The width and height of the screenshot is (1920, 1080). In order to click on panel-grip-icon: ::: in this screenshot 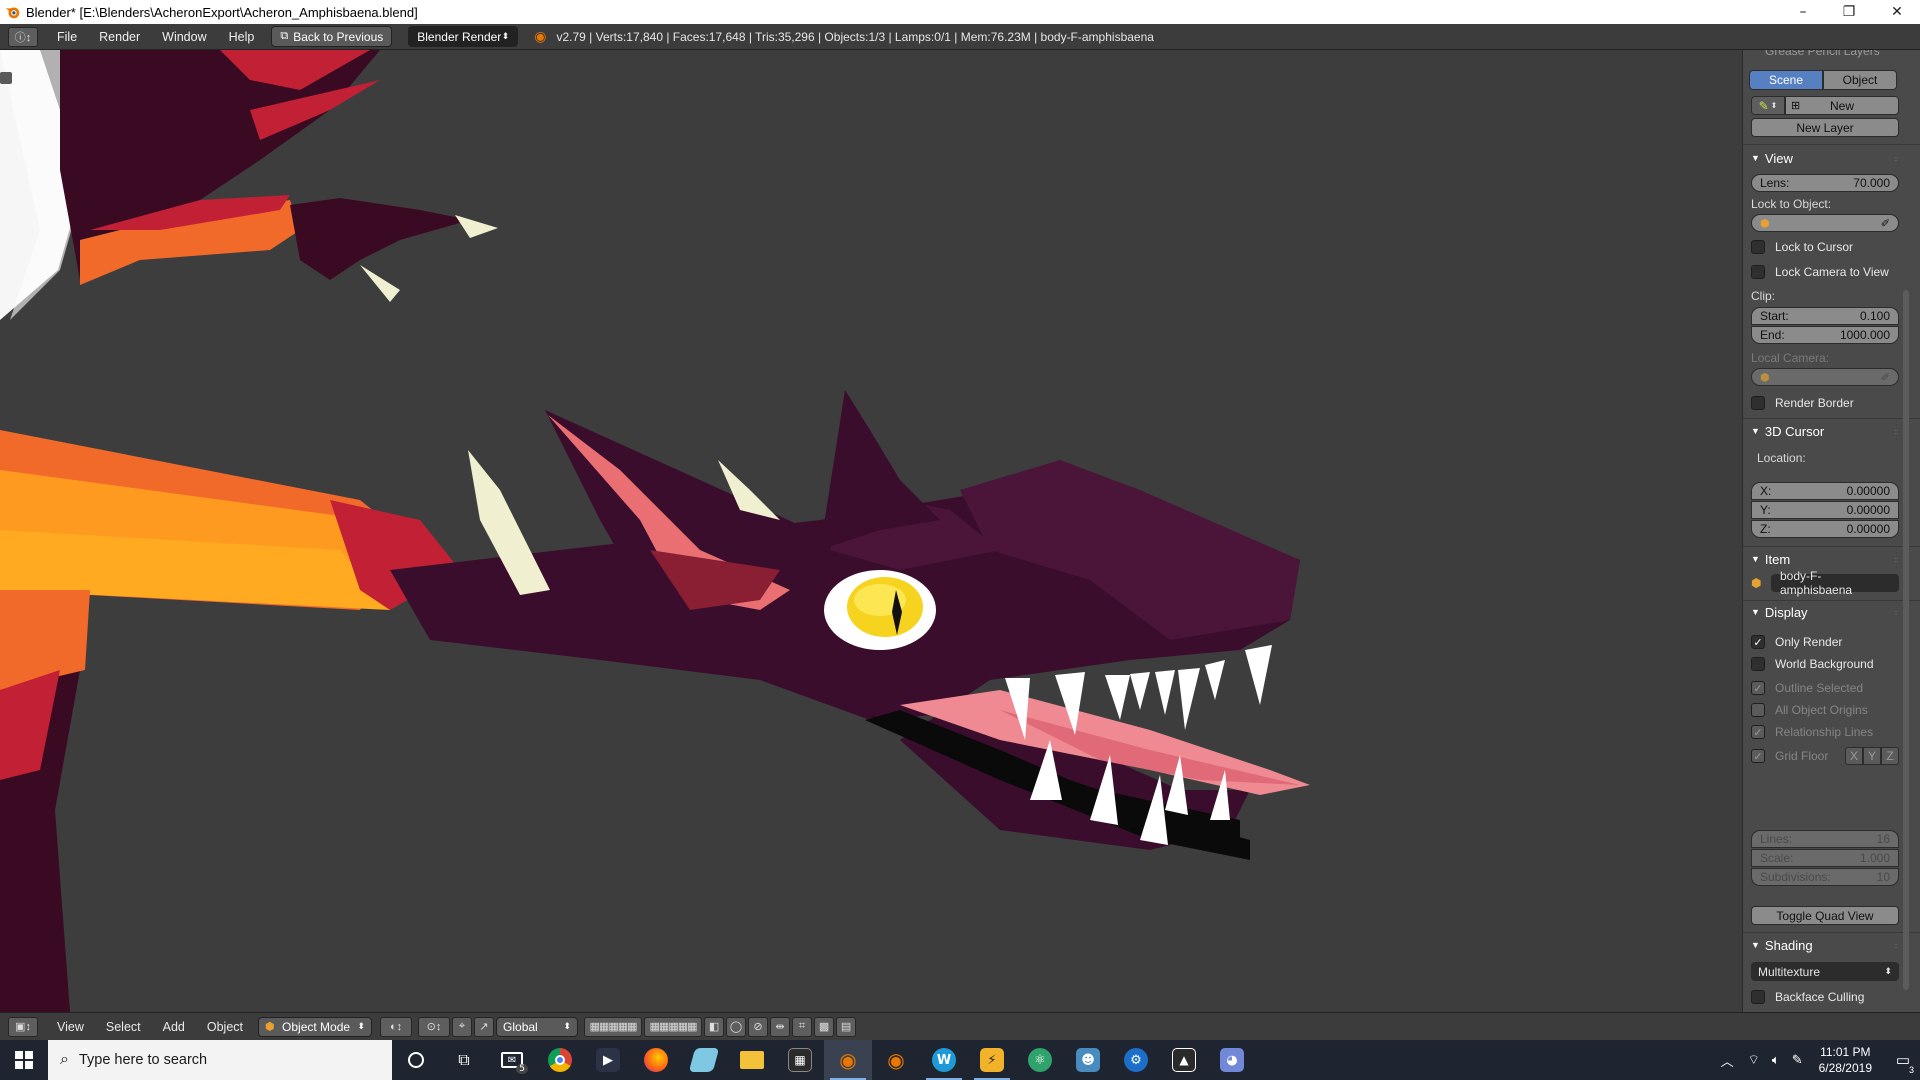, I will do `click(1900, 160)`.